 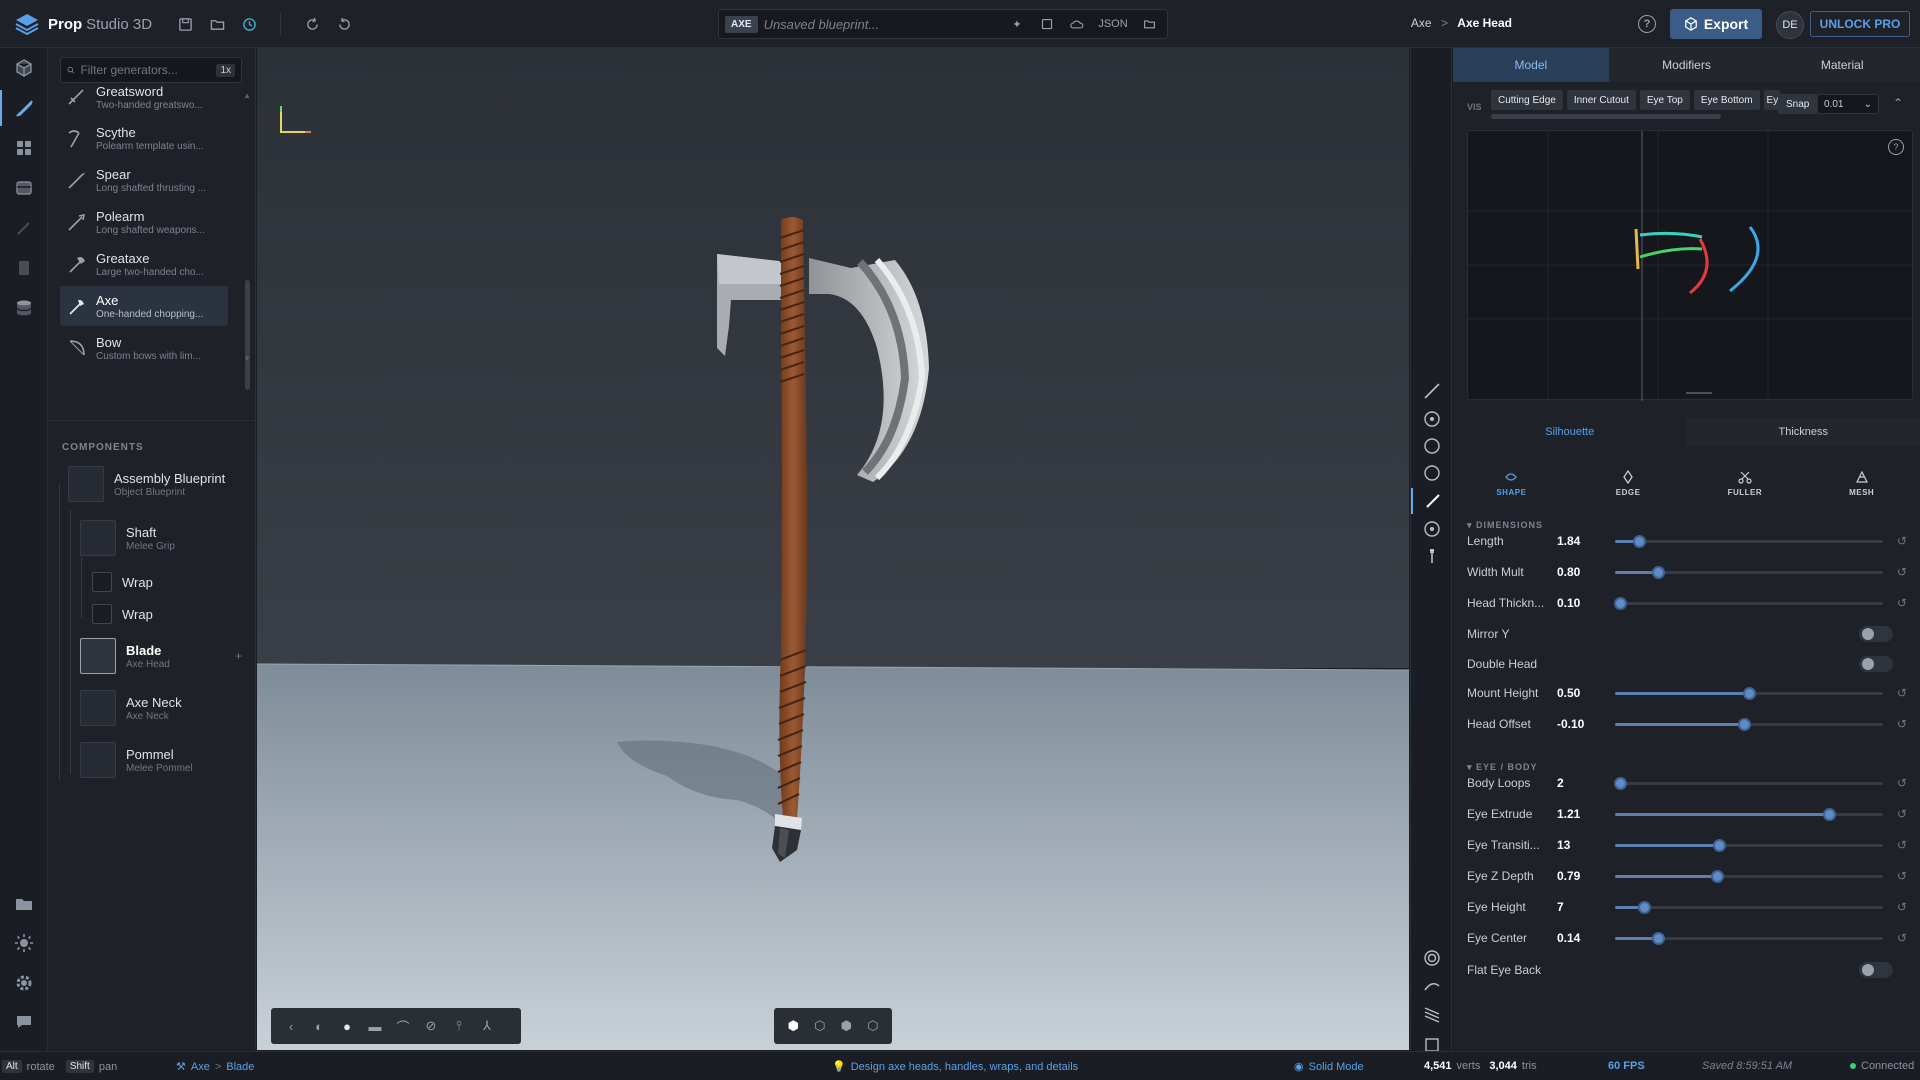 What do you see at coordinates (1726, 100) in the screenshot?
I see `chip-eye-bottom: Eye Bottom` at bounding box center [1726, 100].